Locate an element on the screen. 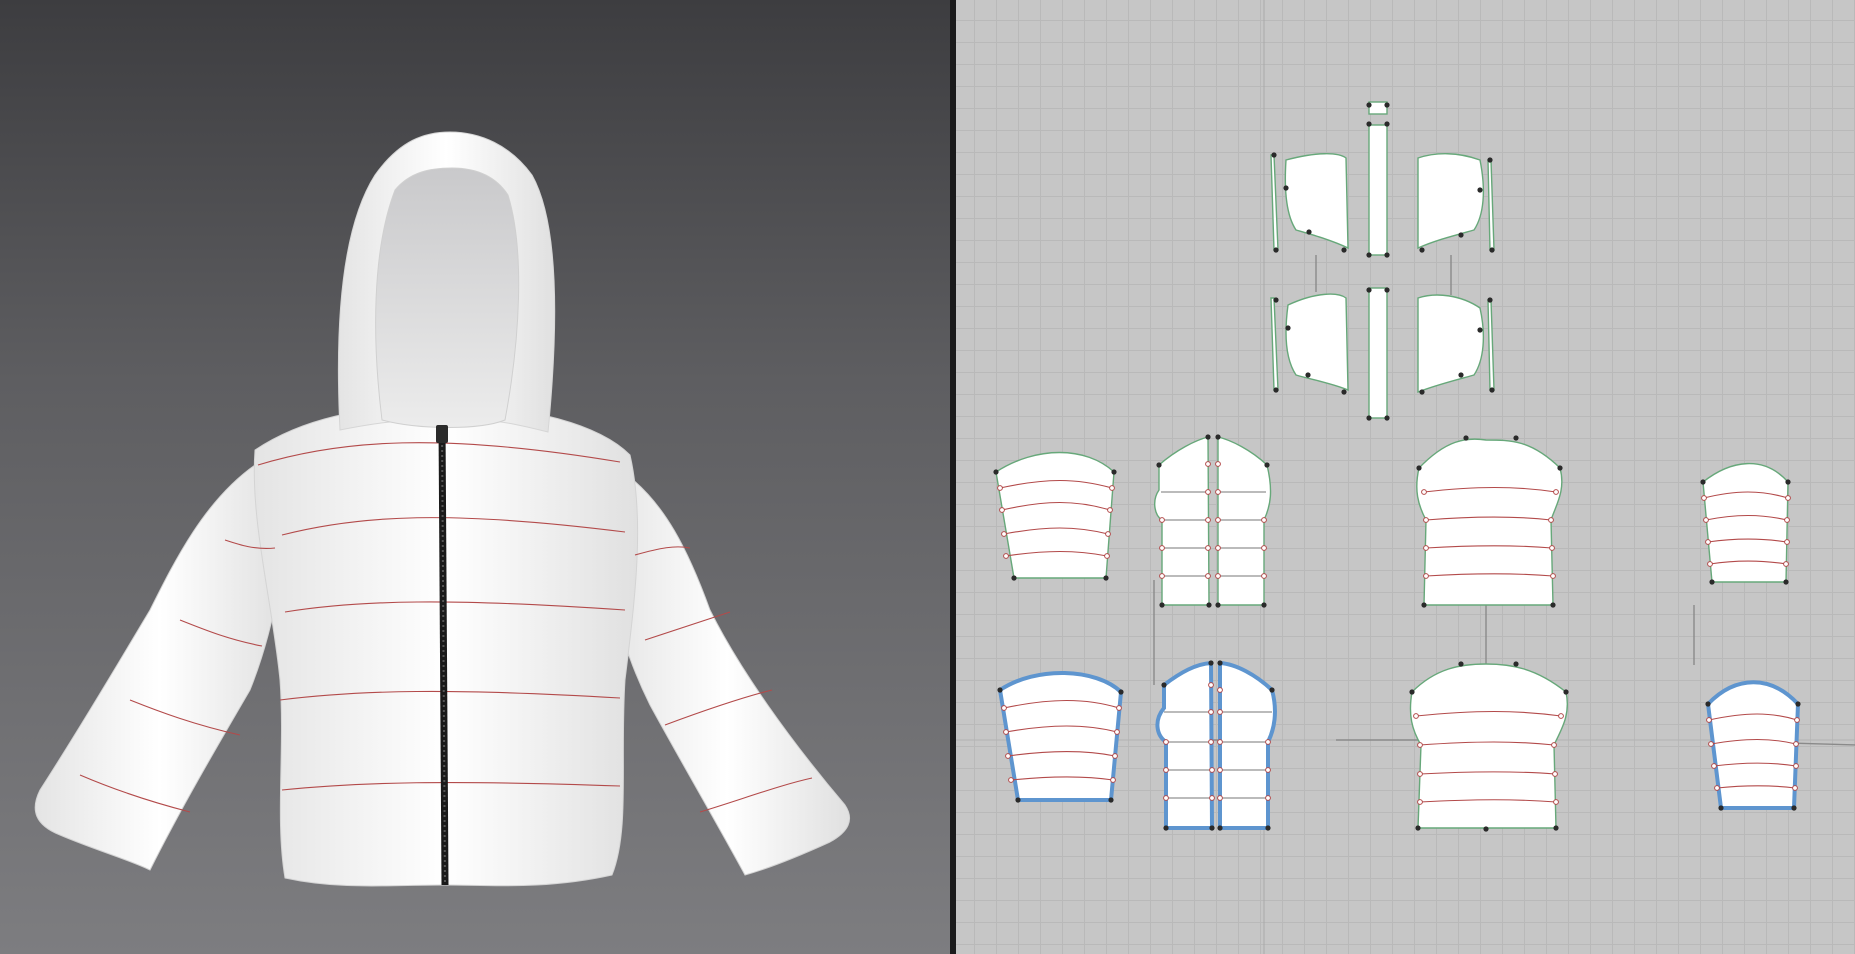 This screenshot has height=954, width=1855. right-sleeve is located at coordinates (727, 672).